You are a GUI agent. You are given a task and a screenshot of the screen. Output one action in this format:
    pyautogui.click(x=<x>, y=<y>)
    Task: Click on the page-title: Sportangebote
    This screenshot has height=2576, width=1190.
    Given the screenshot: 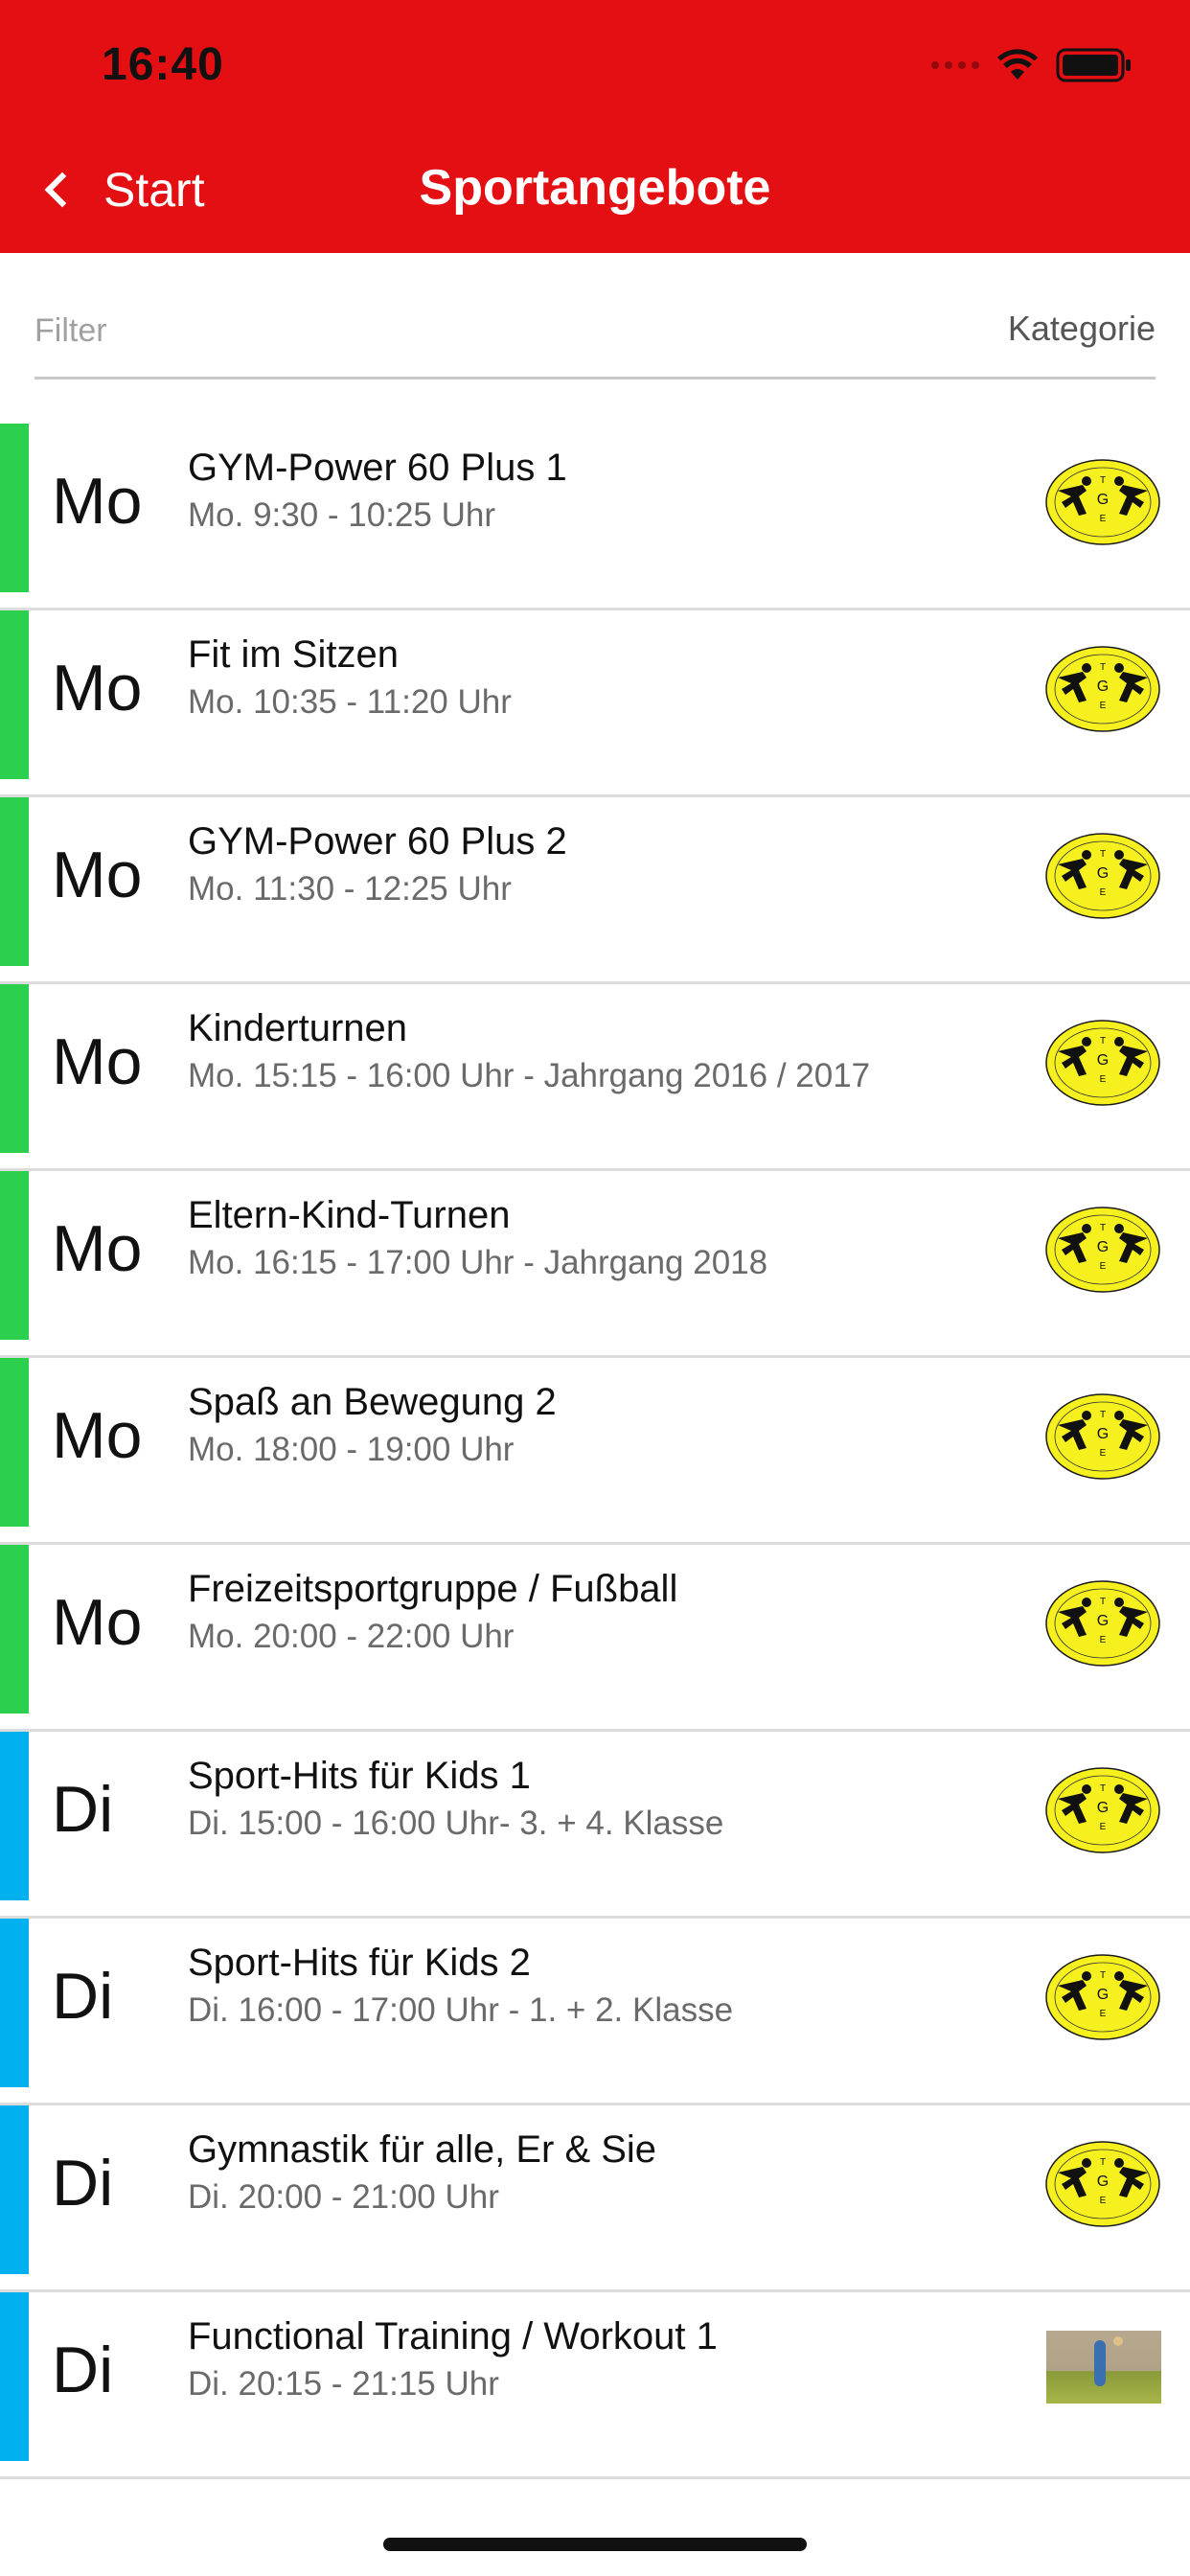 What is the action you would take?
    pyautogui.click(x=595, y=188)
    